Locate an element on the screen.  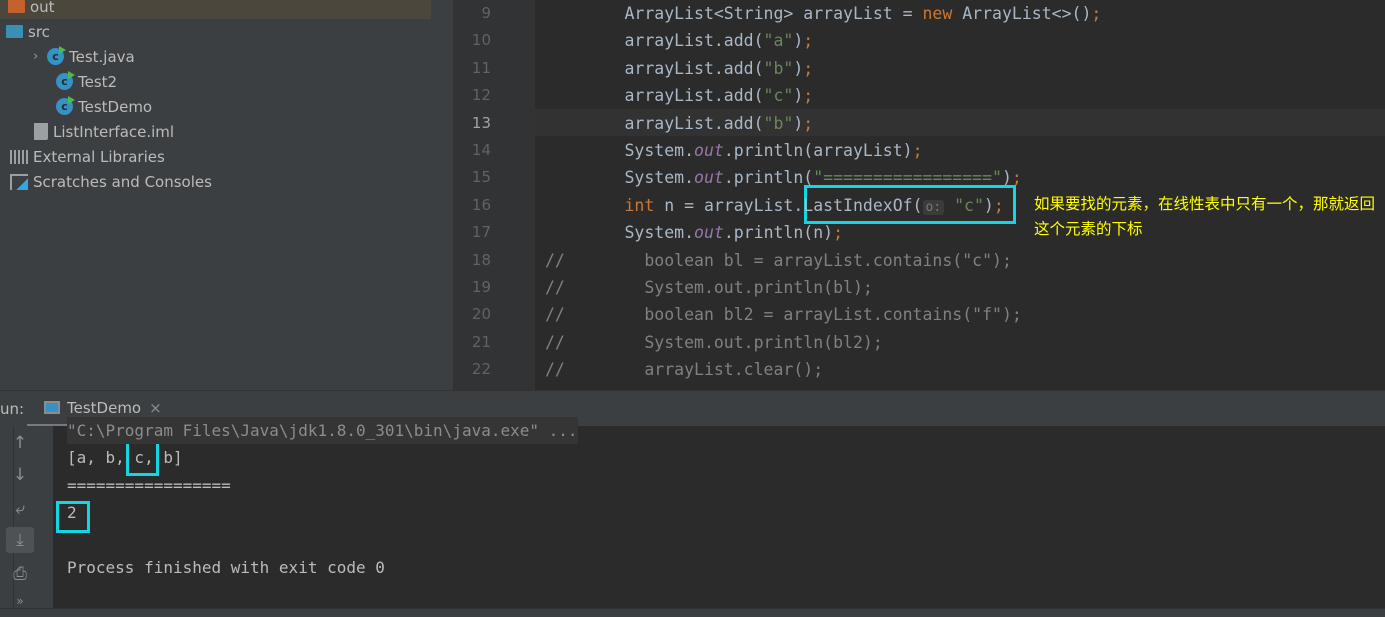
line-number: 13 is located at coordinates (481, 122).